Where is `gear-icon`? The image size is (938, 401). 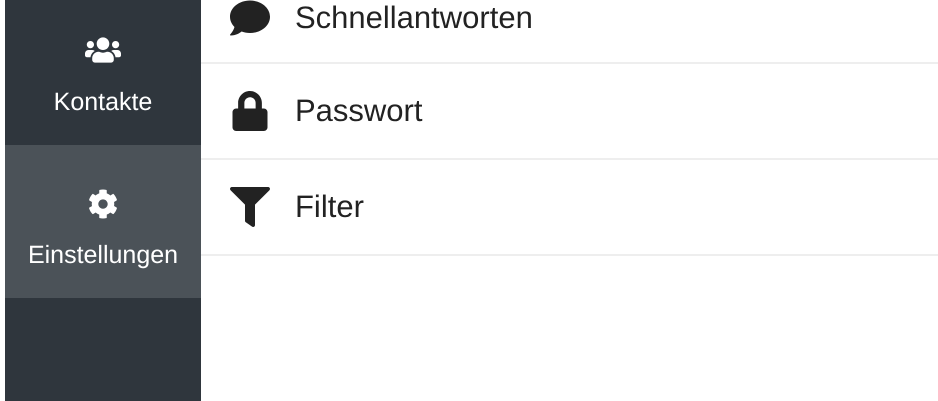
gear-icon is located at coordinates (103, 203).